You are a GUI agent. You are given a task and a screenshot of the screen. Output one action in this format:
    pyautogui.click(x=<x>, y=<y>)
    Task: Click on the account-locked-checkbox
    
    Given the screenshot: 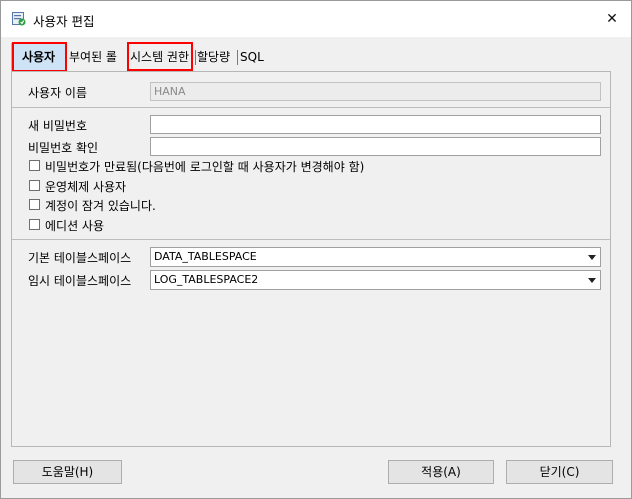 What is the action you would take?
    pyautogui.click(x=34, y=204)
    